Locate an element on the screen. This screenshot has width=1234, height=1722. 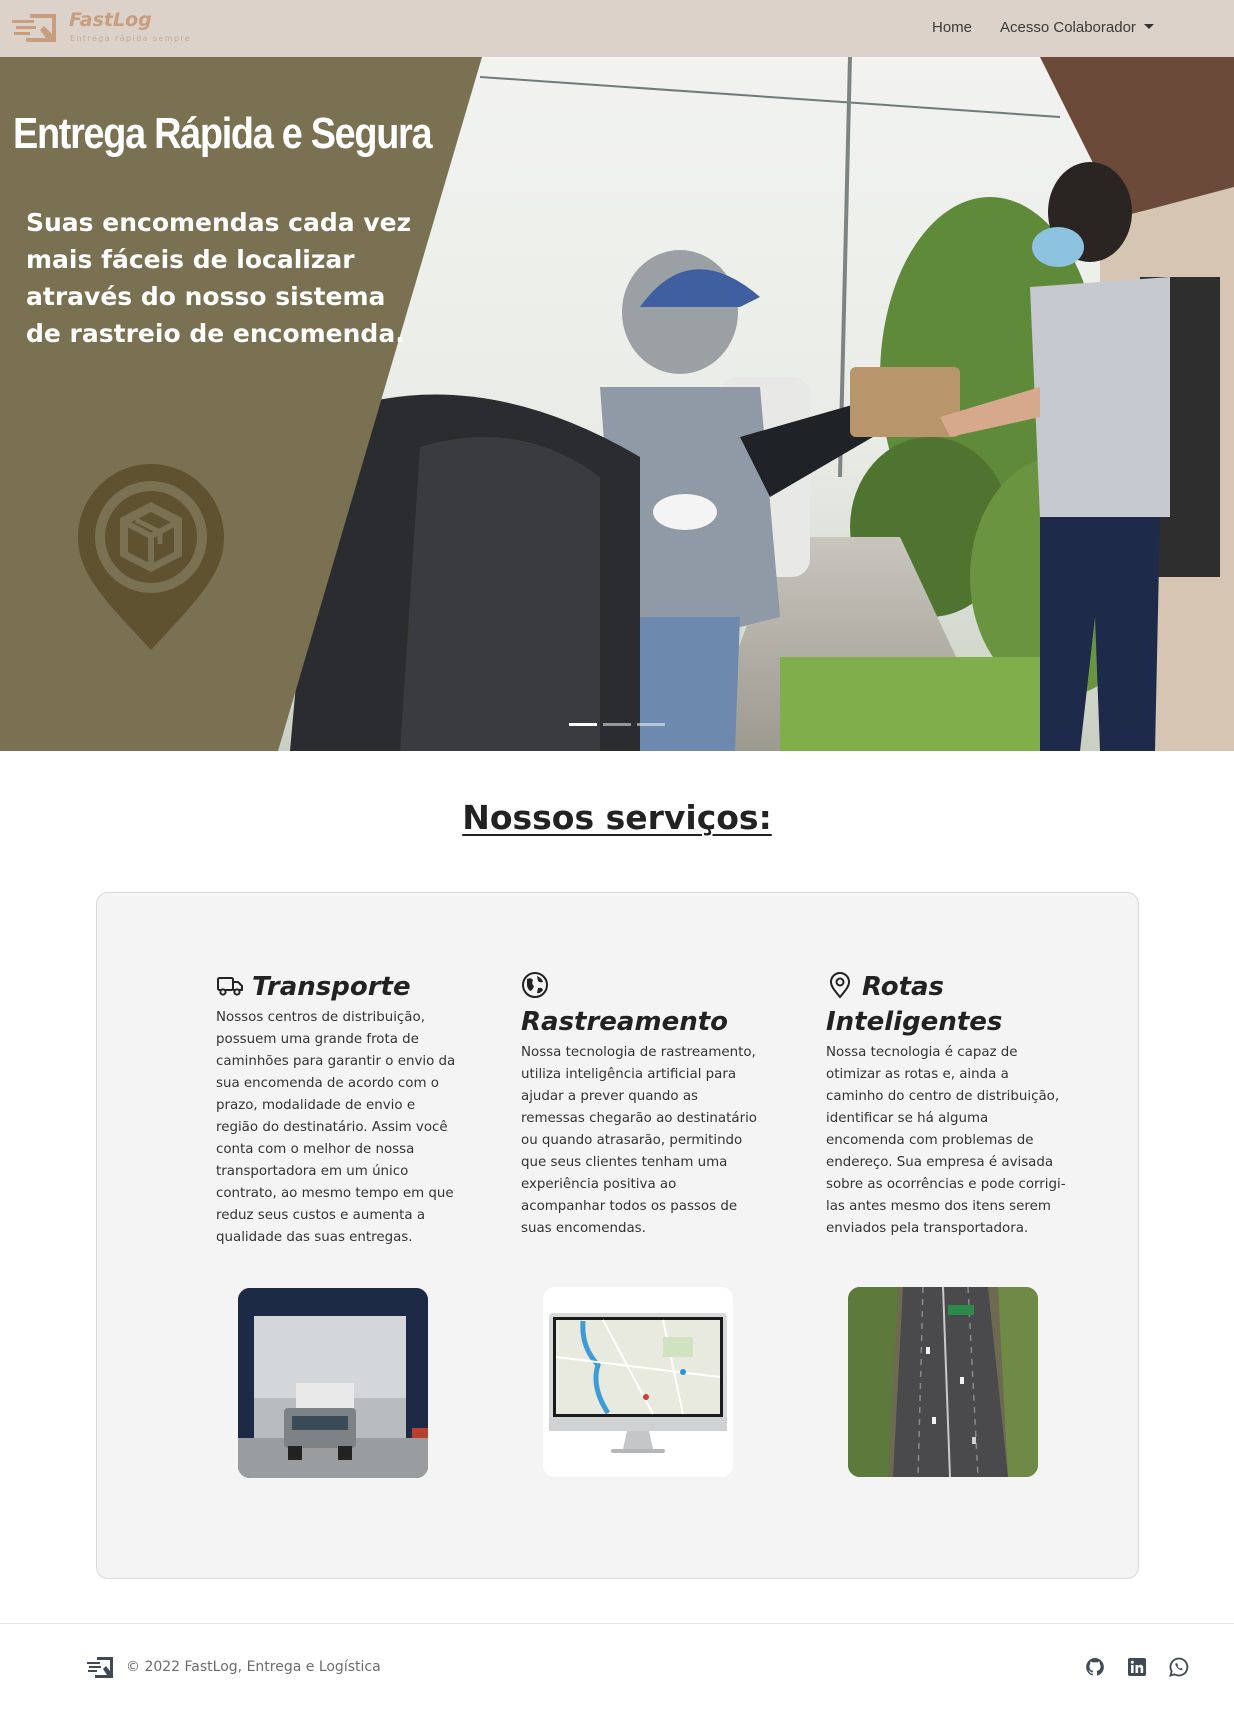
rotas-highway-aerial-image is located at coordinates (943, 1382).